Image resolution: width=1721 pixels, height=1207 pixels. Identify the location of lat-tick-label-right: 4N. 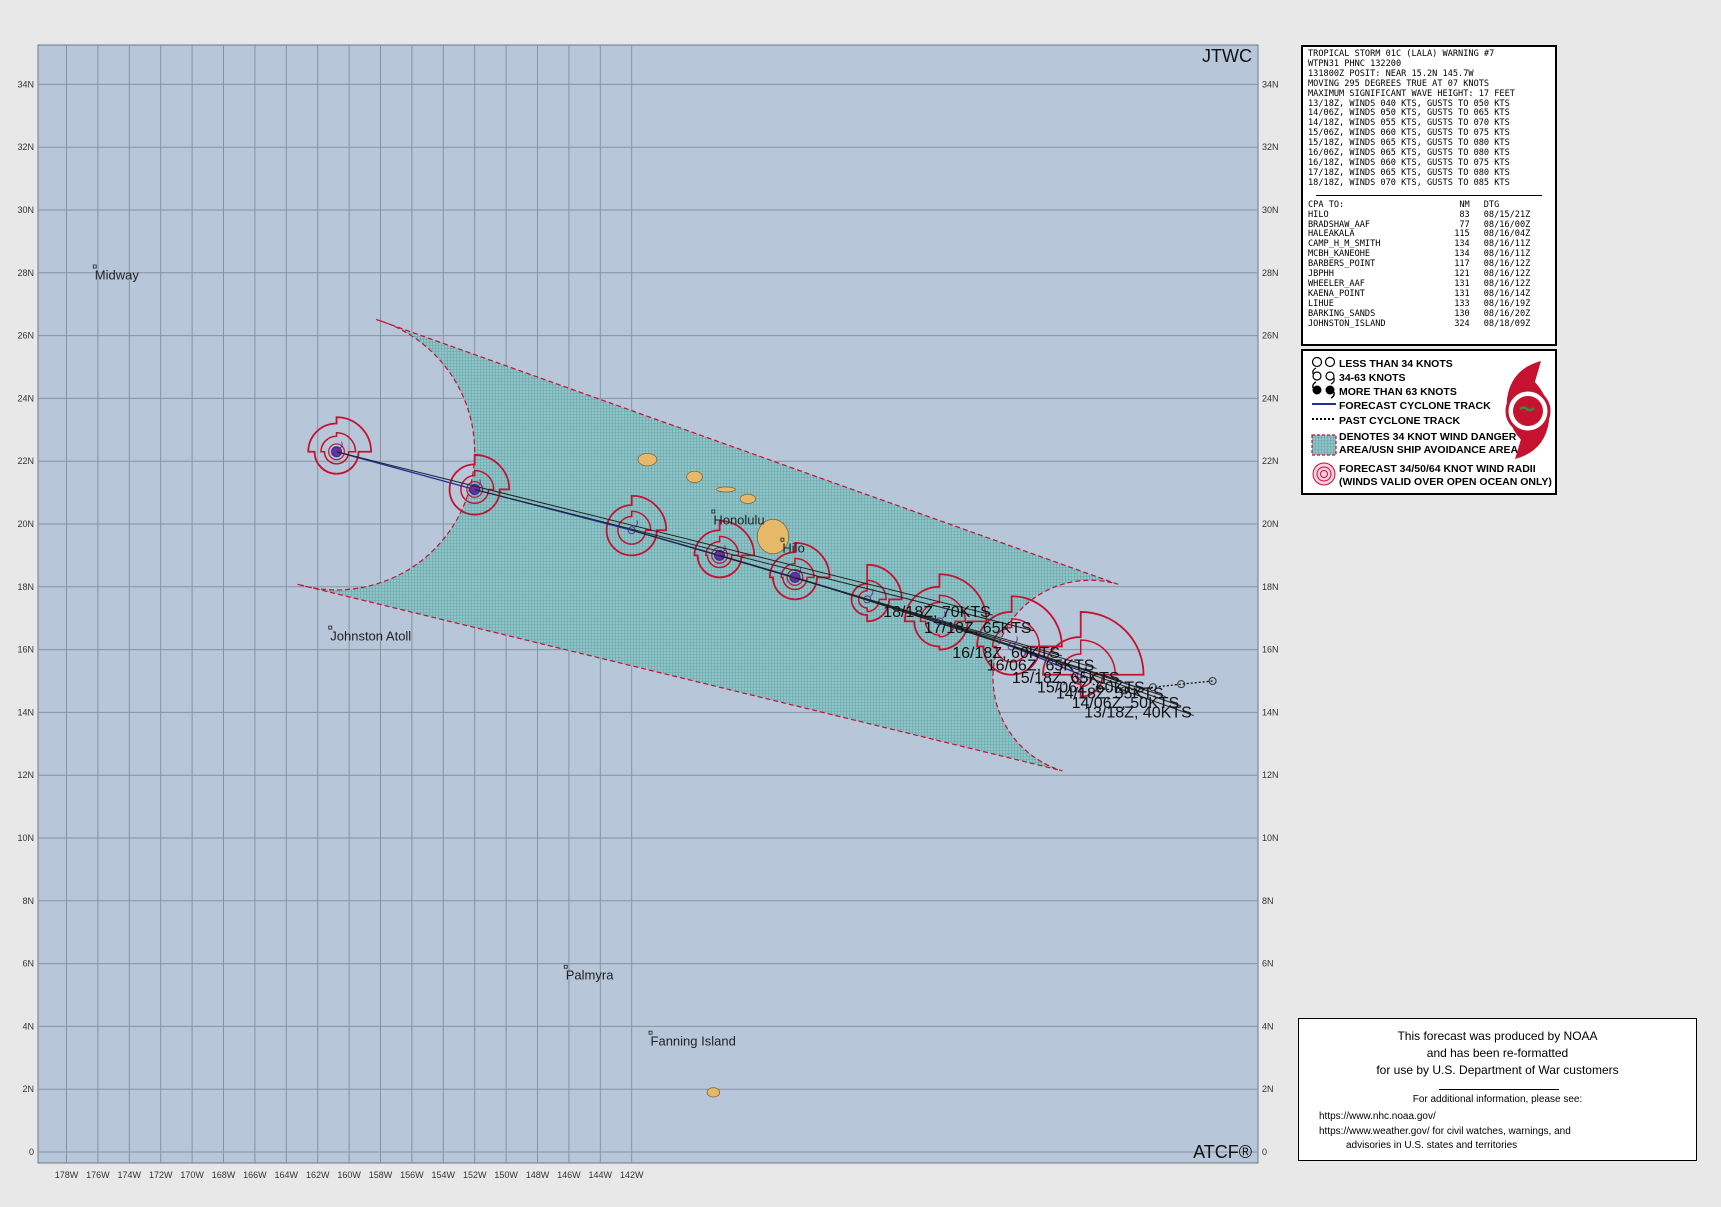
(1268, 1026).